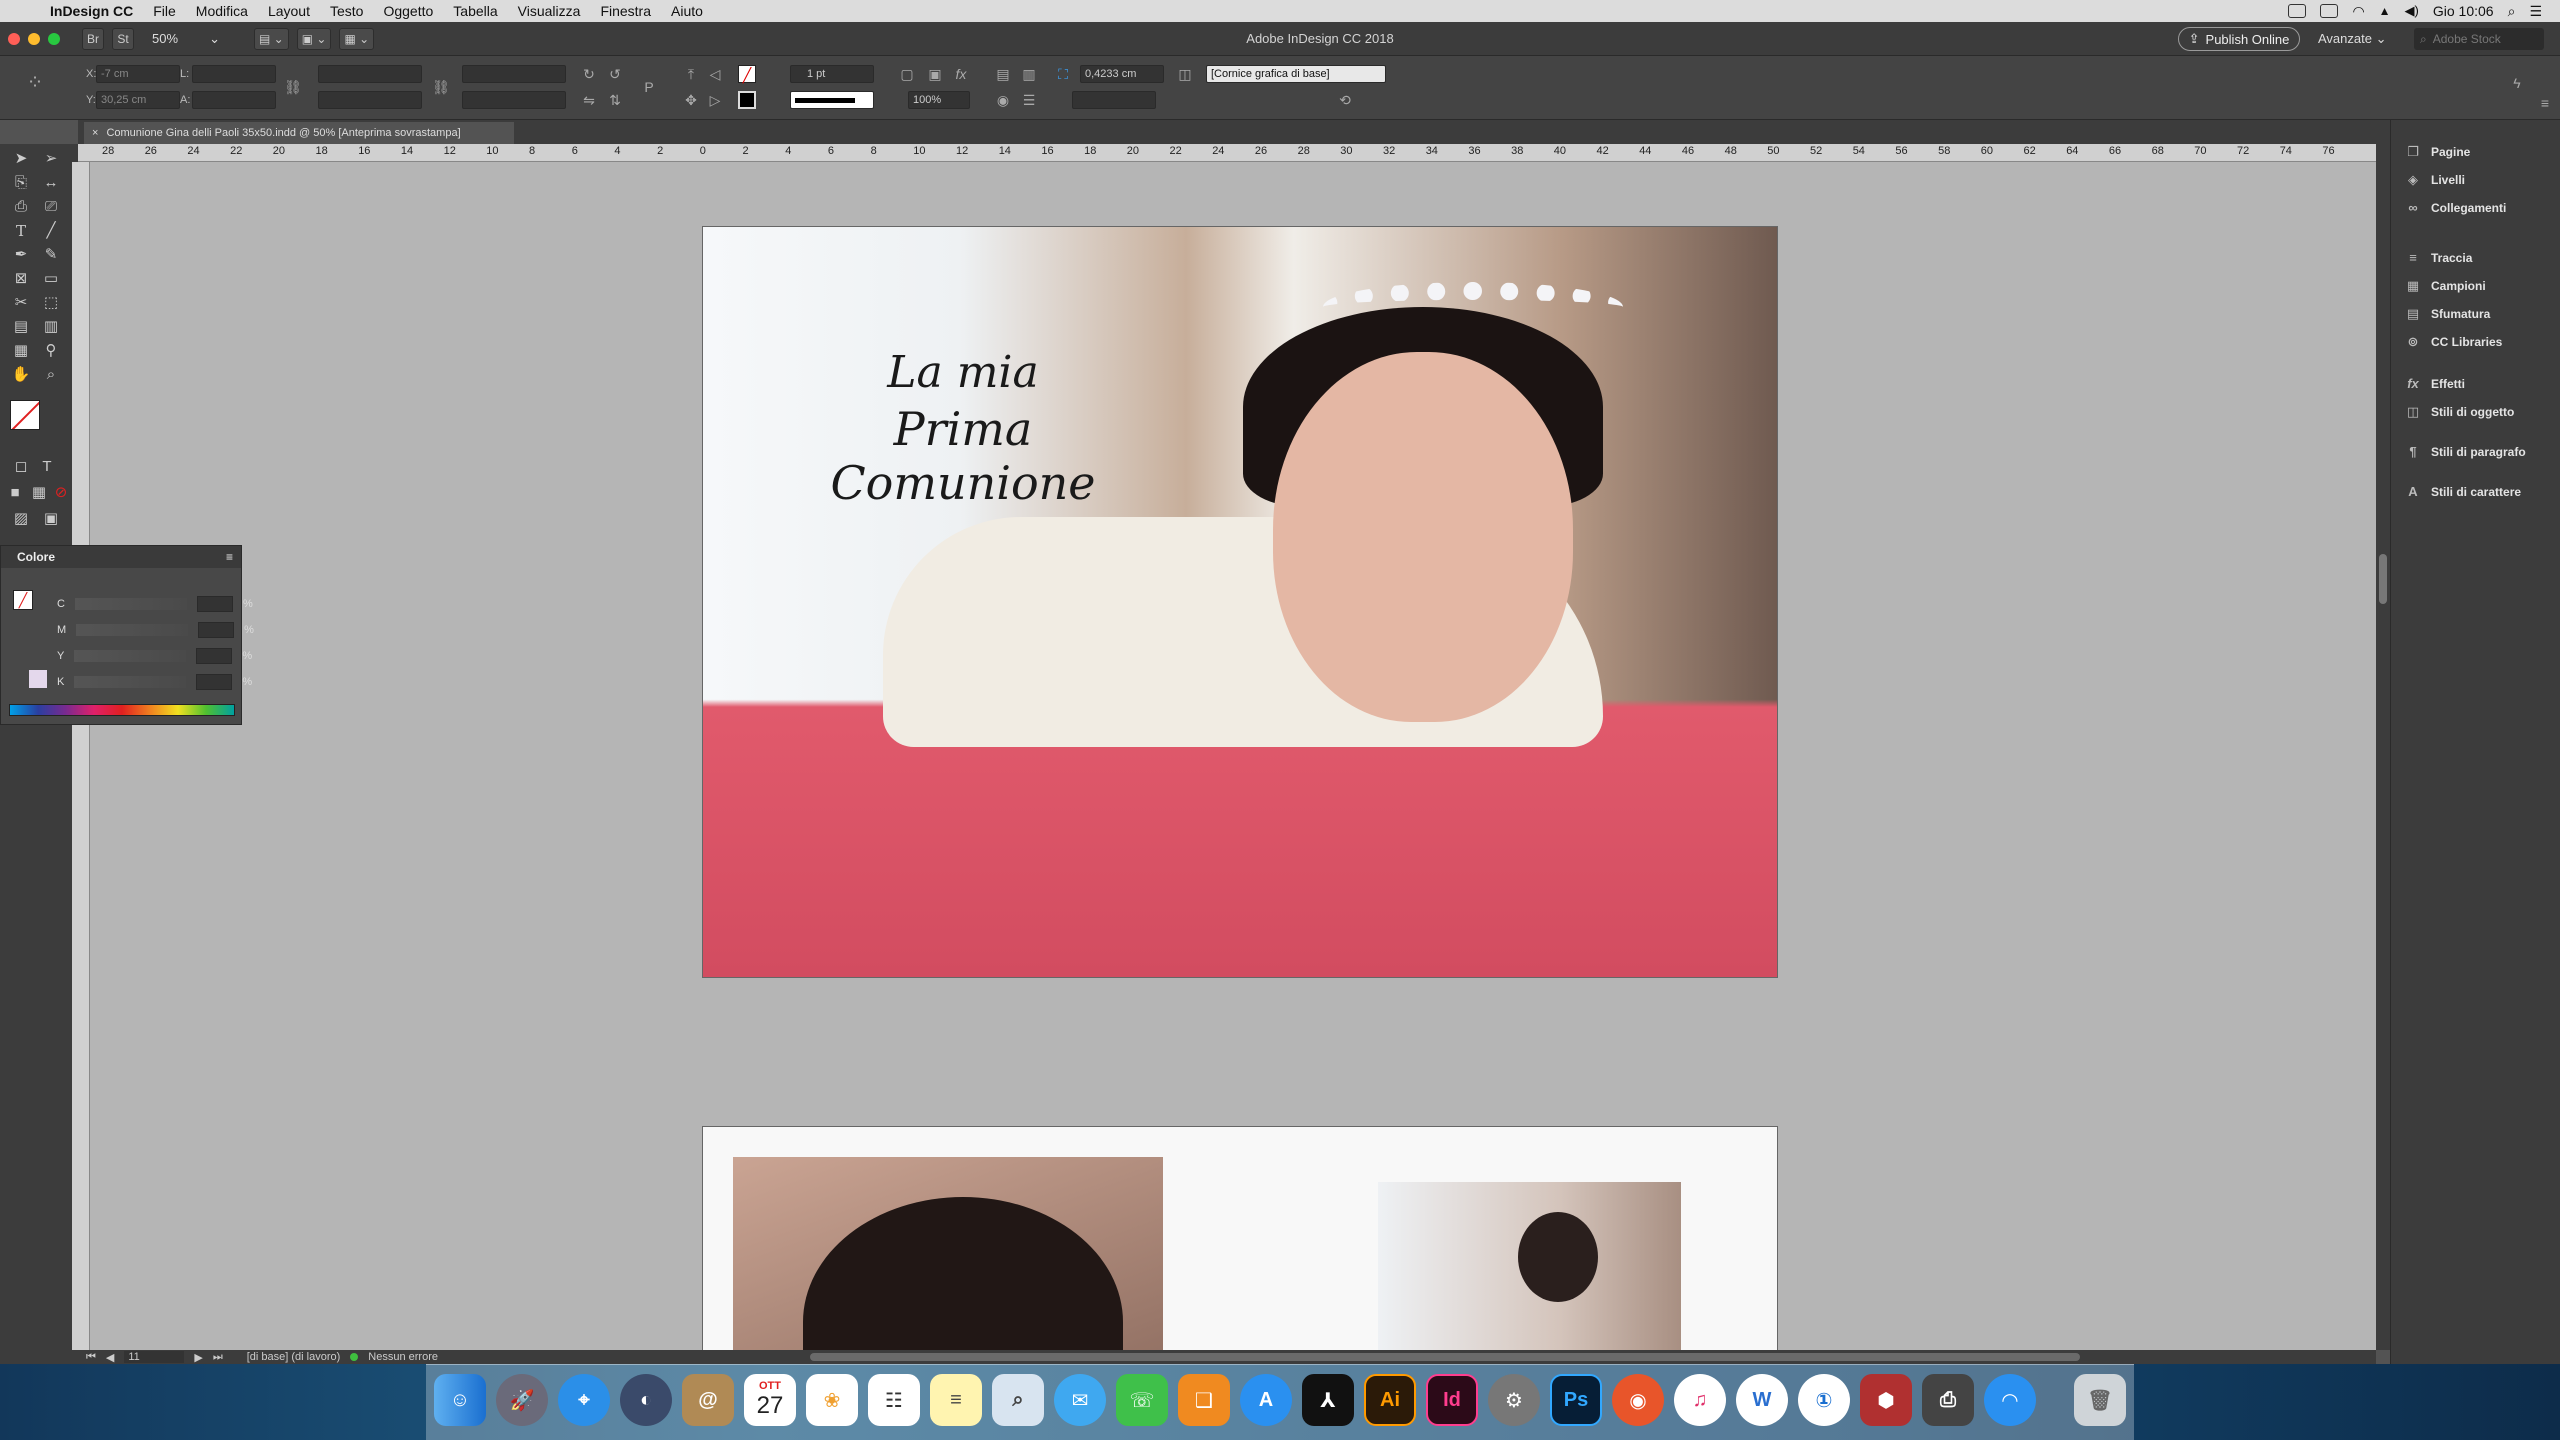 The image size is (2560, 1440). I want to click on black-slider, so click(130, 682).